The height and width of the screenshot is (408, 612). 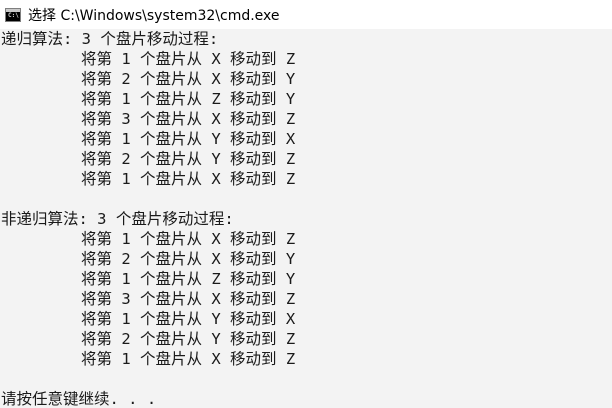 What do you see at coordinates (110, 39) in the screenshot?
I see `recursive-header: 递归算法: 3 个盘片移动过程:` at bounding box center [110, 39].